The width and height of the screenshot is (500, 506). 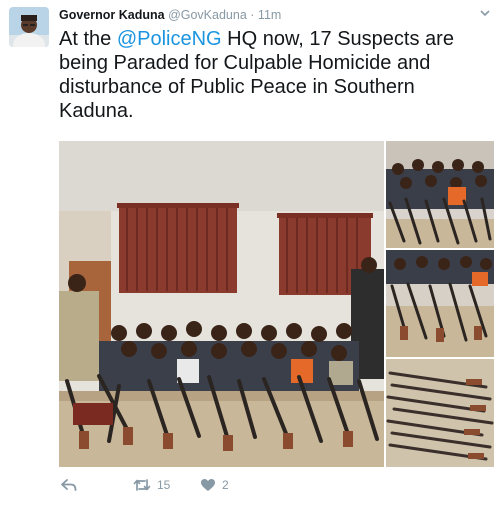 What do you see at coordinates (485, 13) in the screenshot?
I see `chevron-down-icon` at bounding box center [485, 13].